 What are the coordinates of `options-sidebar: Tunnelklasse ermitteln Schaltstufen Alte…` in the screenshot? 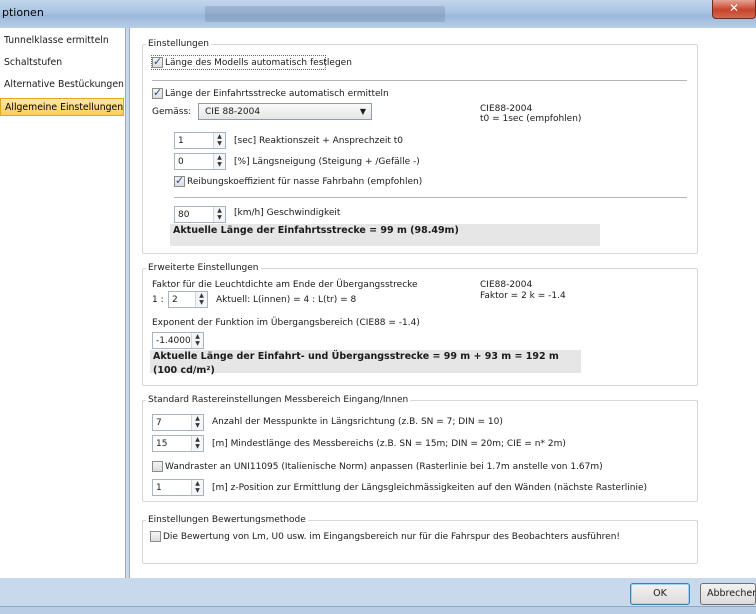 It's located at (63, 303).